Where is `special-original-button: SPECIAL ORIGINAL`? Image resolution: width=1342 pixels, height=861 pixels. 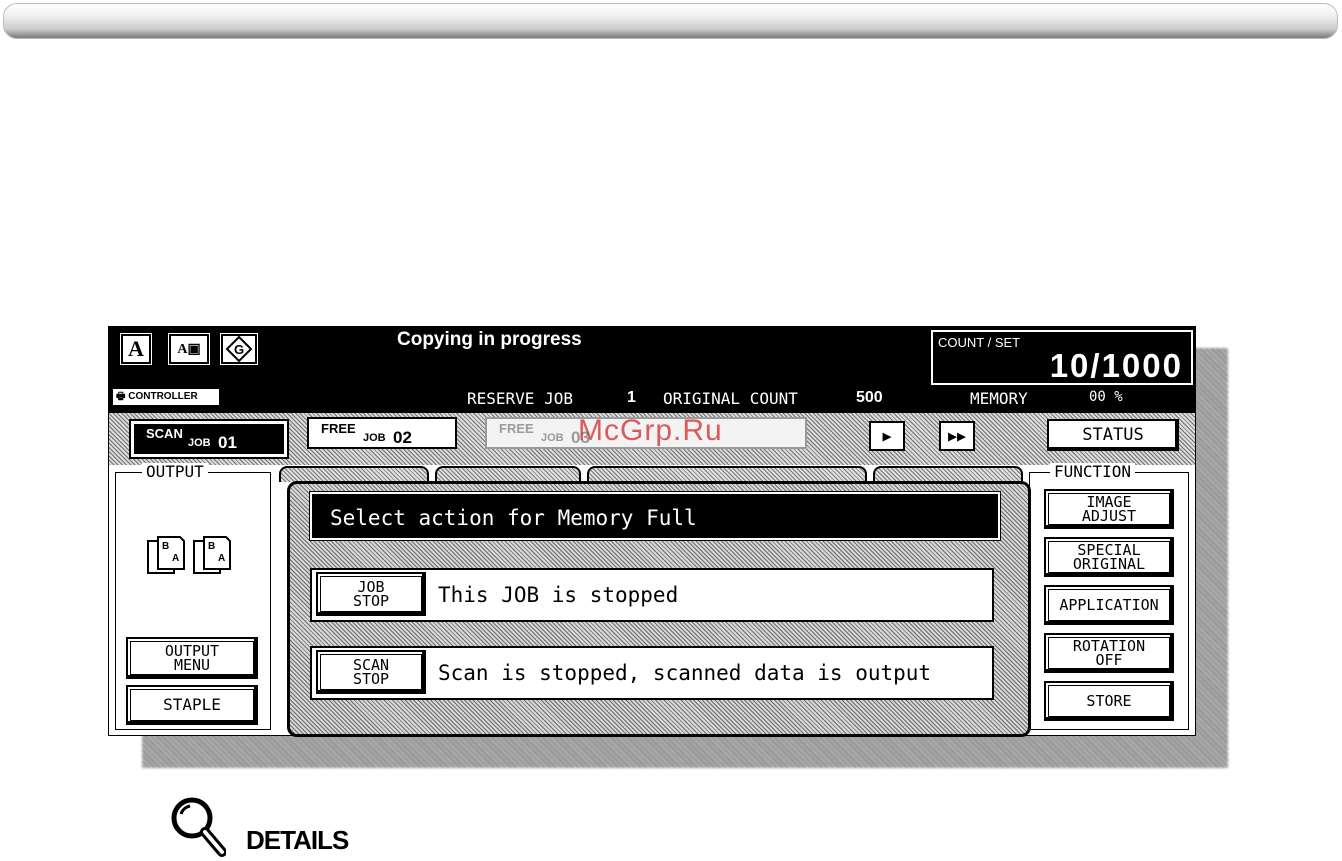 special-original-button: SPECIAL ORIGINAL is located at coordinates (1109, 557).